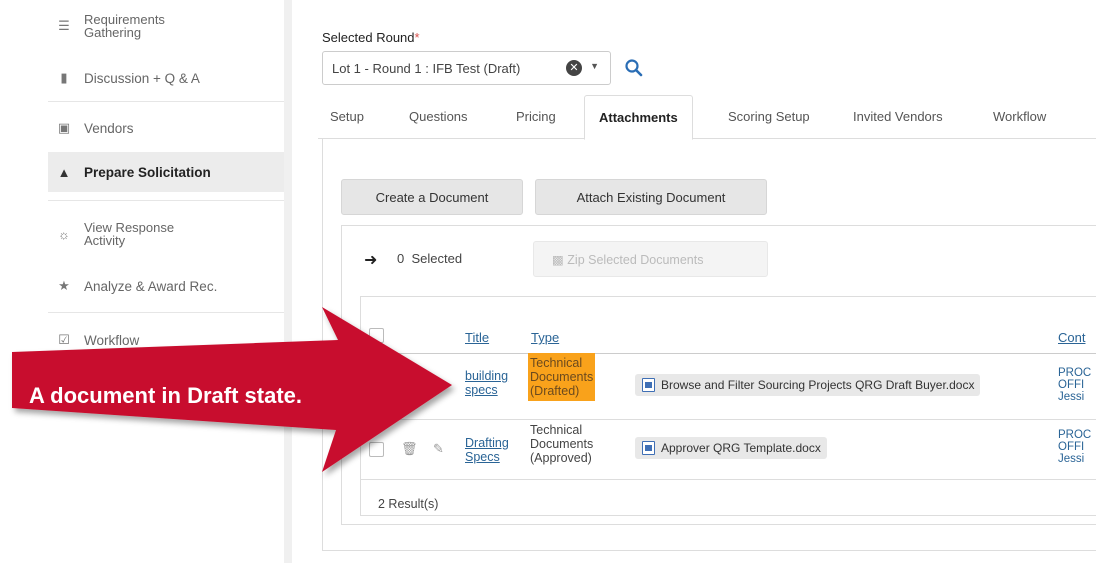 The width and height of the screenshot is (1096, 563). I want to click on sidebar-item-label: Vendors, so click(109, 128).